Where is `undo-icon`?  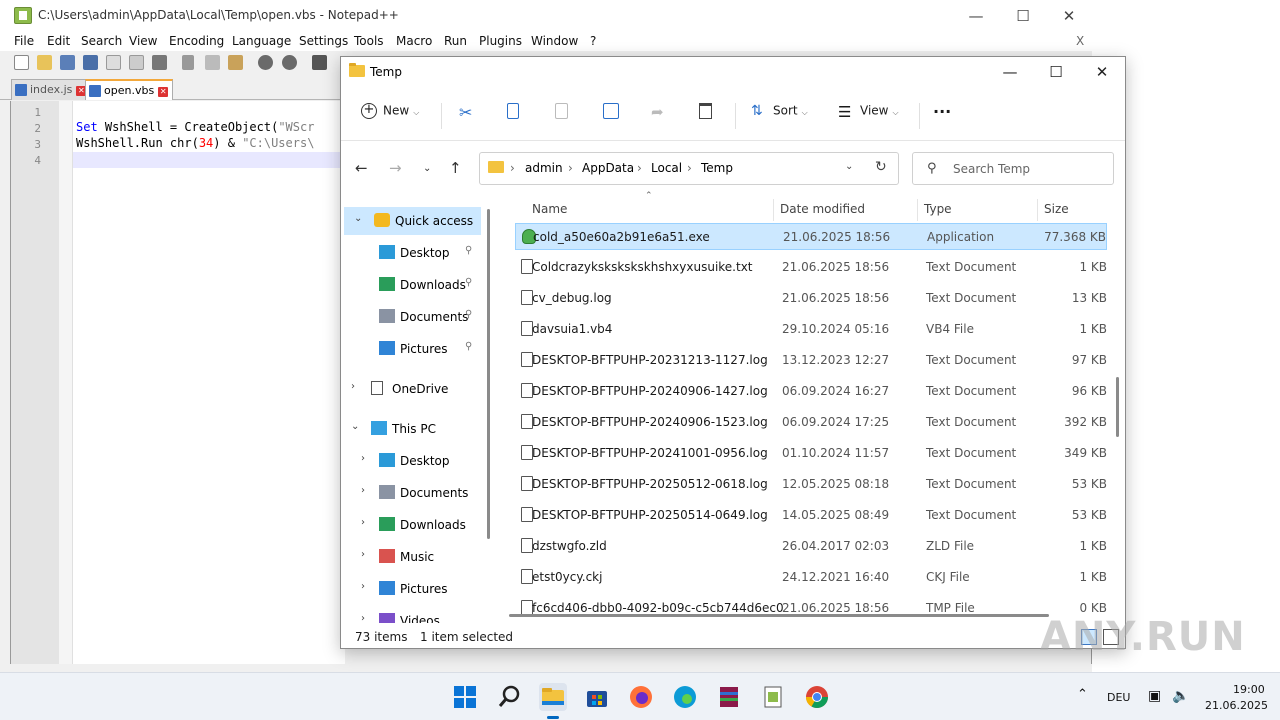
undo-icon is located at coordinates (265, 62).